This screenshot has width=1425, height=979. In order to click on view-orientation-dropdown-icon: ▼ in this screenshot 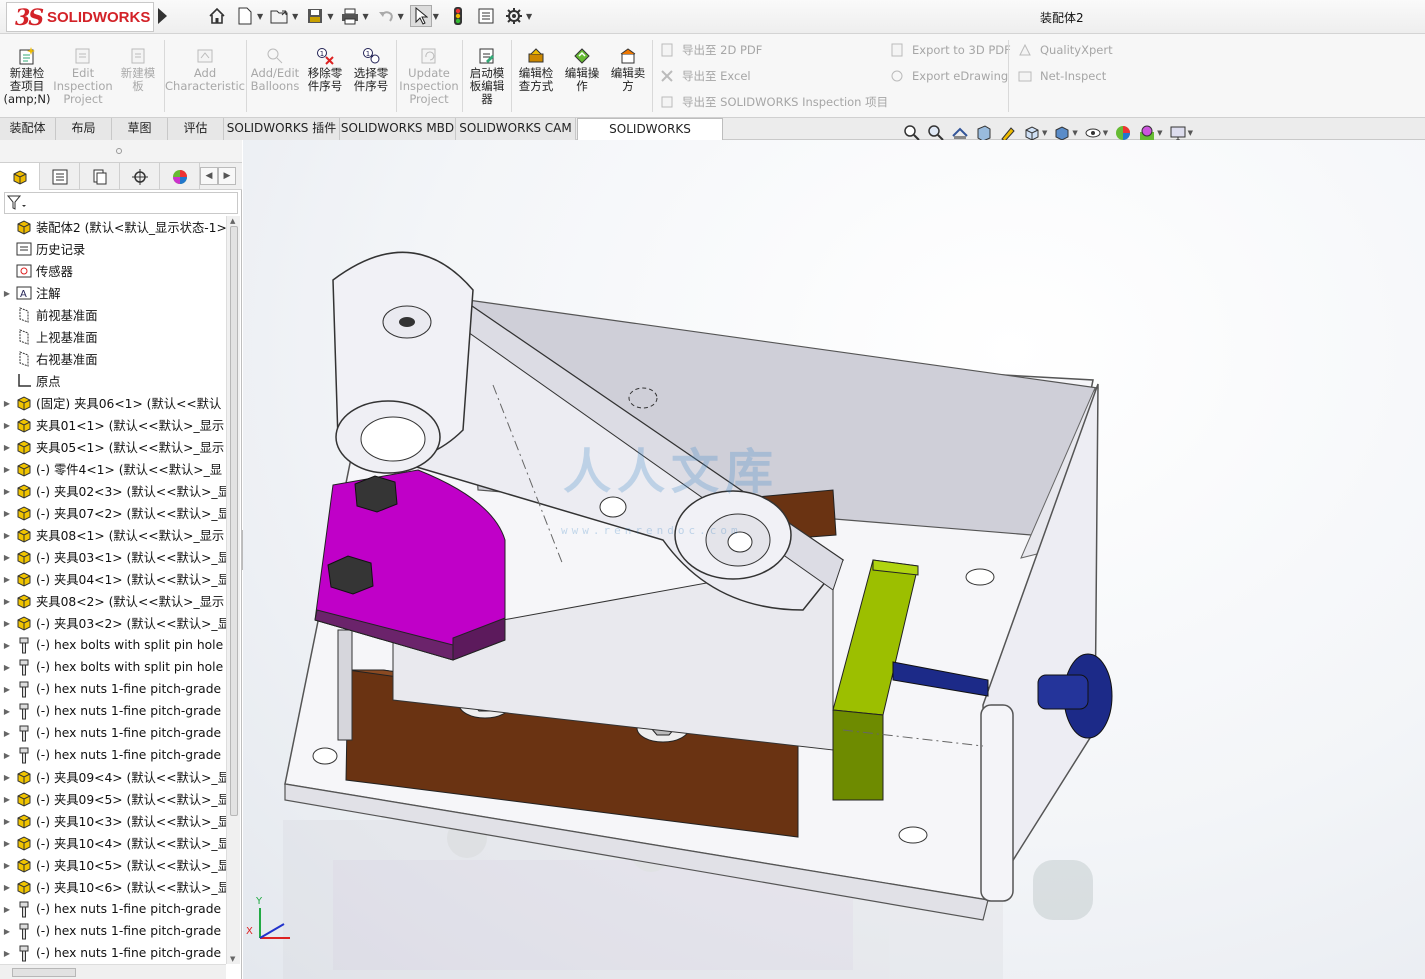, I will do `click(1044, 133)`.